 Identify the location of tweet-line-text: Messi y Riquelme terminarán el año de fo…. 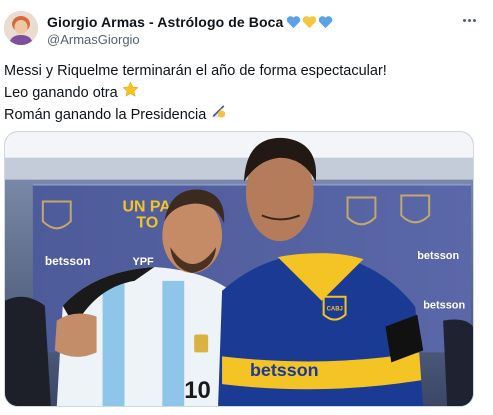
(195, 71).